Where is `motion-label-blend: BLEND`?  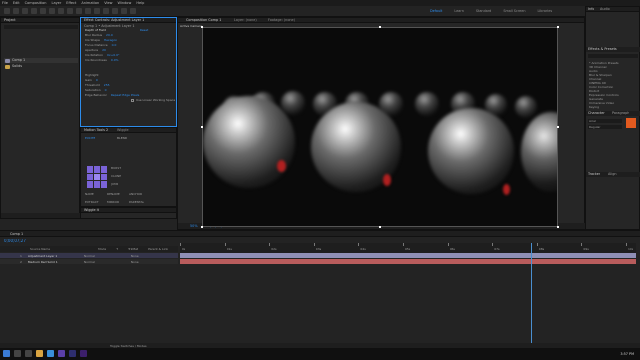 motion-label-blend: BLEND is located at coordinates (122, 138).